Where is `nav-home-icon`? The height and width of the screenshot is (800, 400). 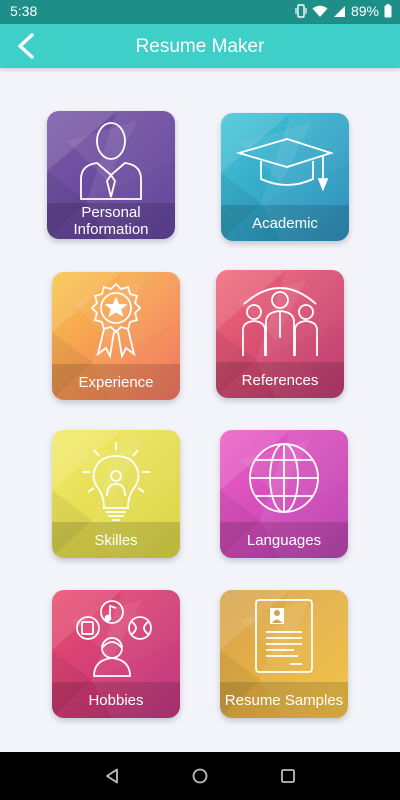
nav-home-icon is located at coordinates (200, 776).